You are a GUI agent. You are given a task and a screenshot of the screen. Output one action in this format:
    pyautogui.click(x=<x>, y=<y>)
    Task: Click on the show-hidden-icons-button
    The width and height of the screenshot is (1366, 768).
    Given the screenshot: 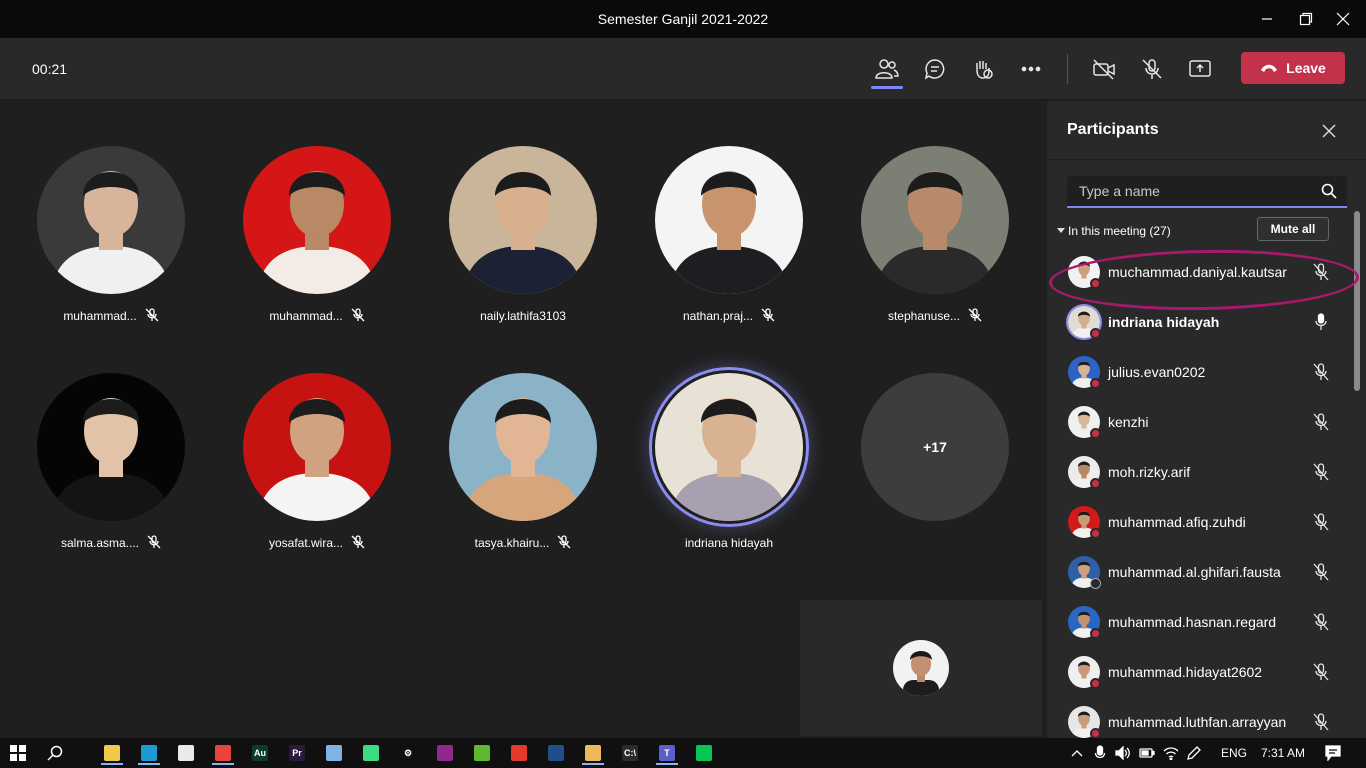 What is the action you would take?
    pyautogui.click(x=1077, y=753)
    